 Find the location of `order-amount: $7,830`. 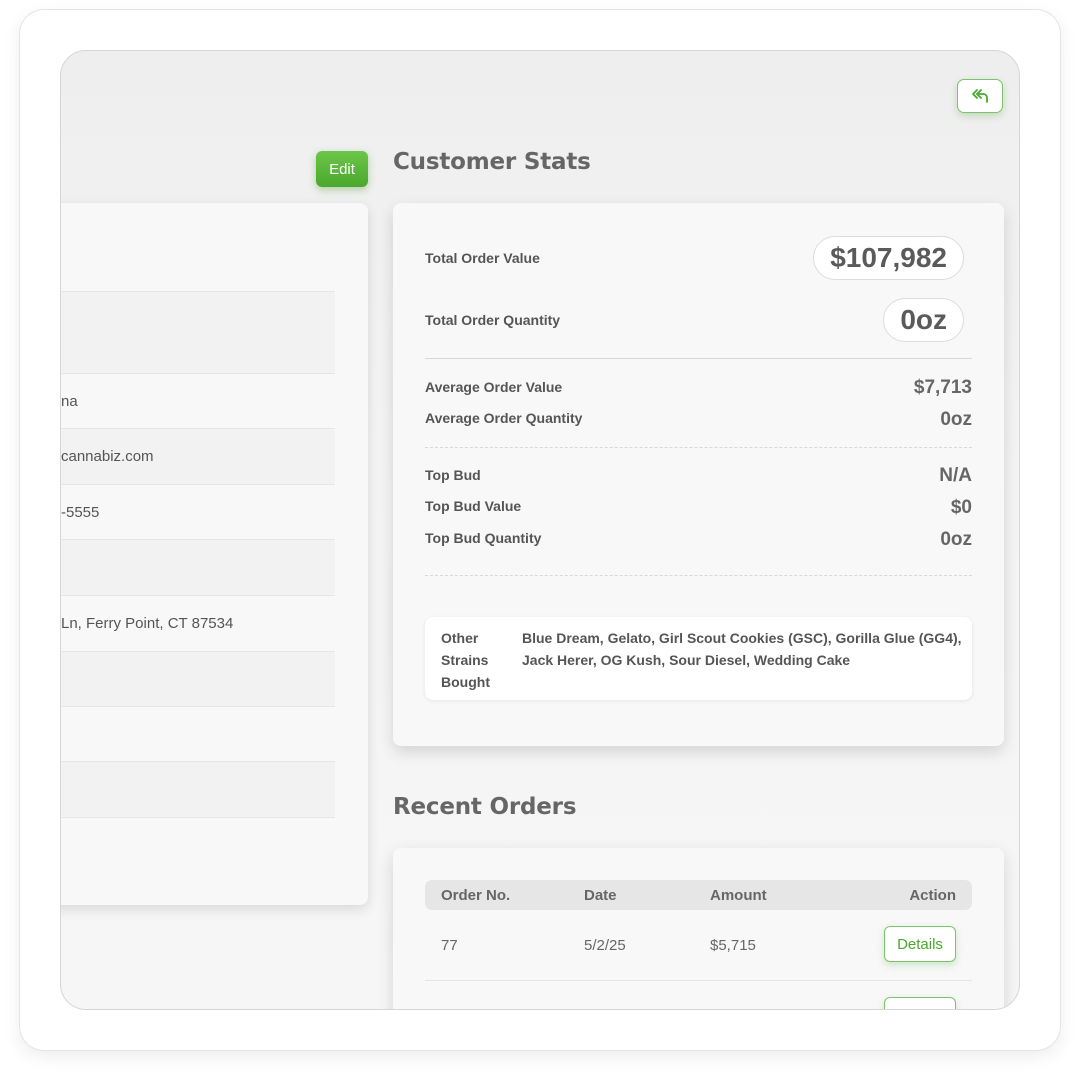

order-amount: $7,830 is located at coordinates (733, 995).